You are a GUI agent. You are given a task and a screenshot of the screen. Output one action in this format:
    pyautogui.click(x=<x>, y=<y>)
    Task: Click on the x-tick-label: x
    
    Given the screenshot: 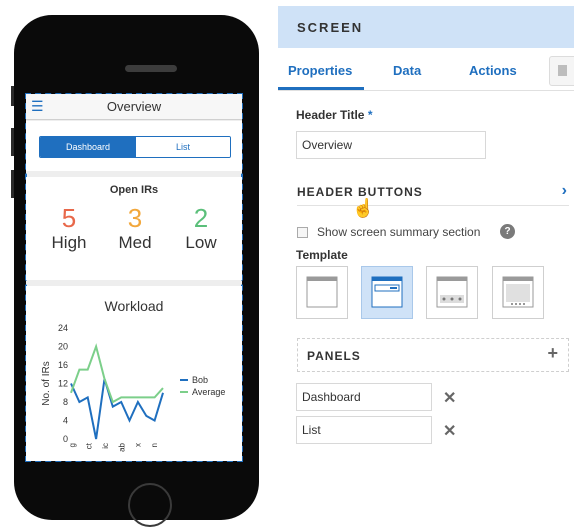 What is the action you would take?
    pyautogui.click(x=138, y=445)
    